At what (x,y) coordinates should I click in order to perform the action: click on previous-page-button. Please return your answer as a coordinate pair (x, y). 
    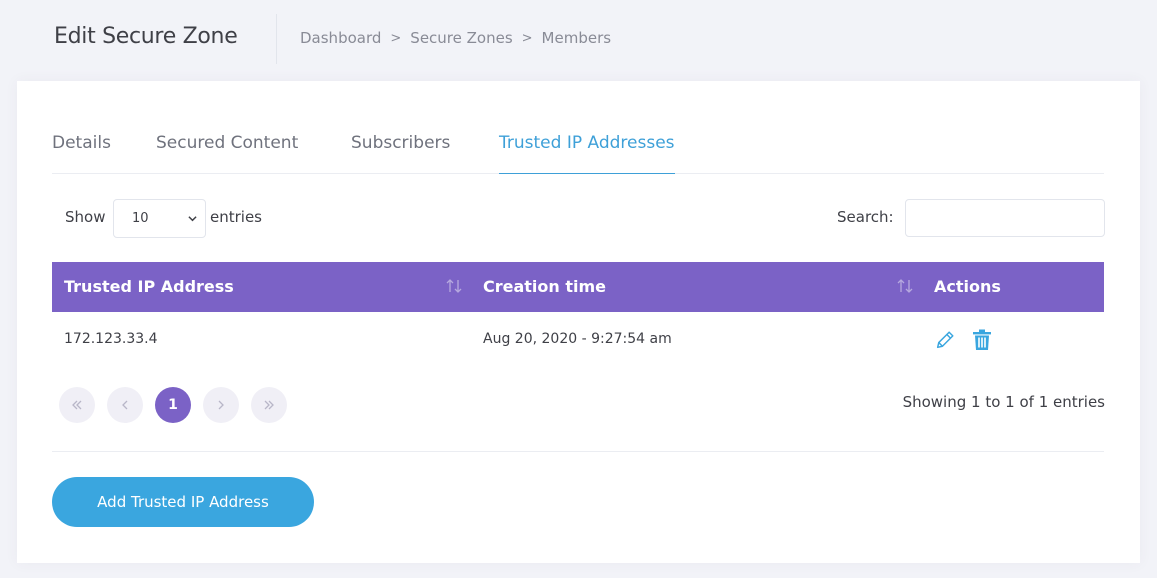
    Looking at the image, I should click on (125, 405).